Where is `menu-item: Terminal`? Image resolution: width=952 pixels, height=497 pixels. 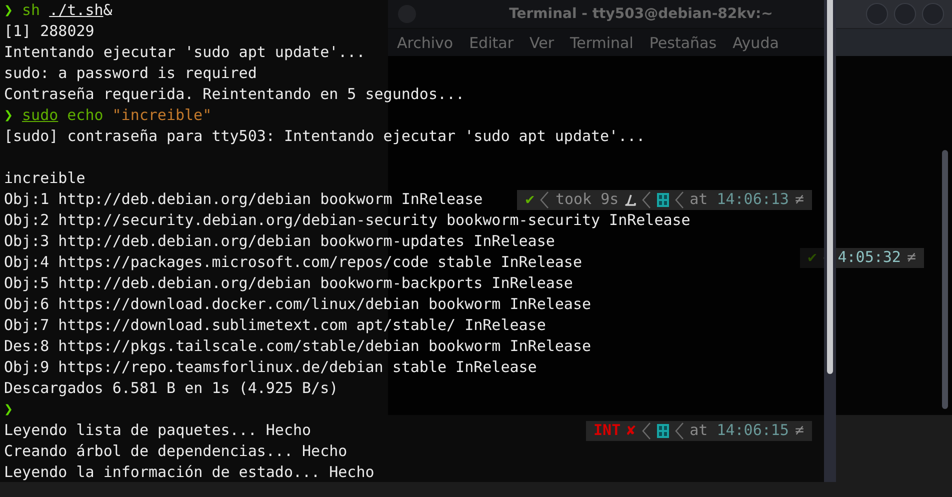
menu-item: Terminal is located at coordinates (602, 43).